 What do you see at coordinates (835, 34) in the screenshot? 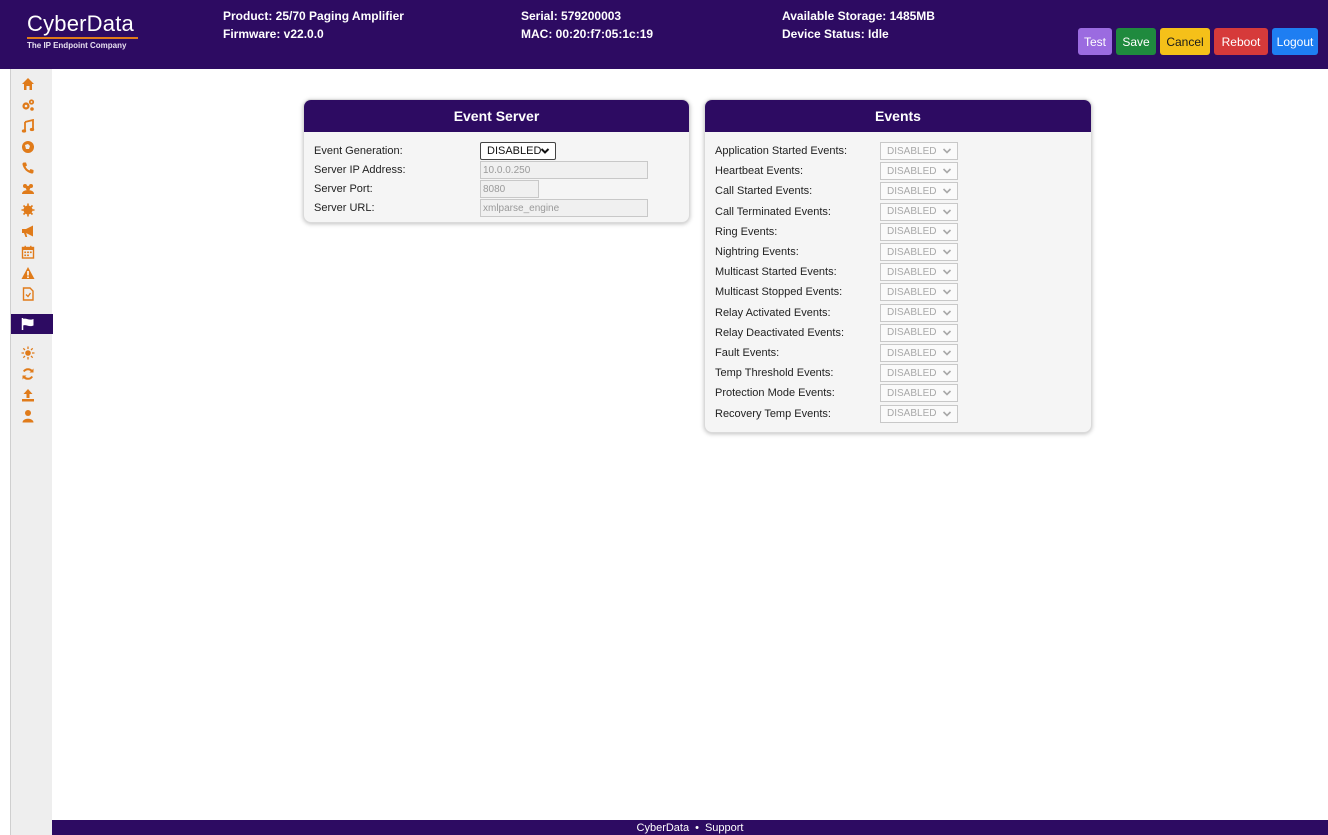
I see `device-status: Device Status: Idle` at bounding box center [835, 34].